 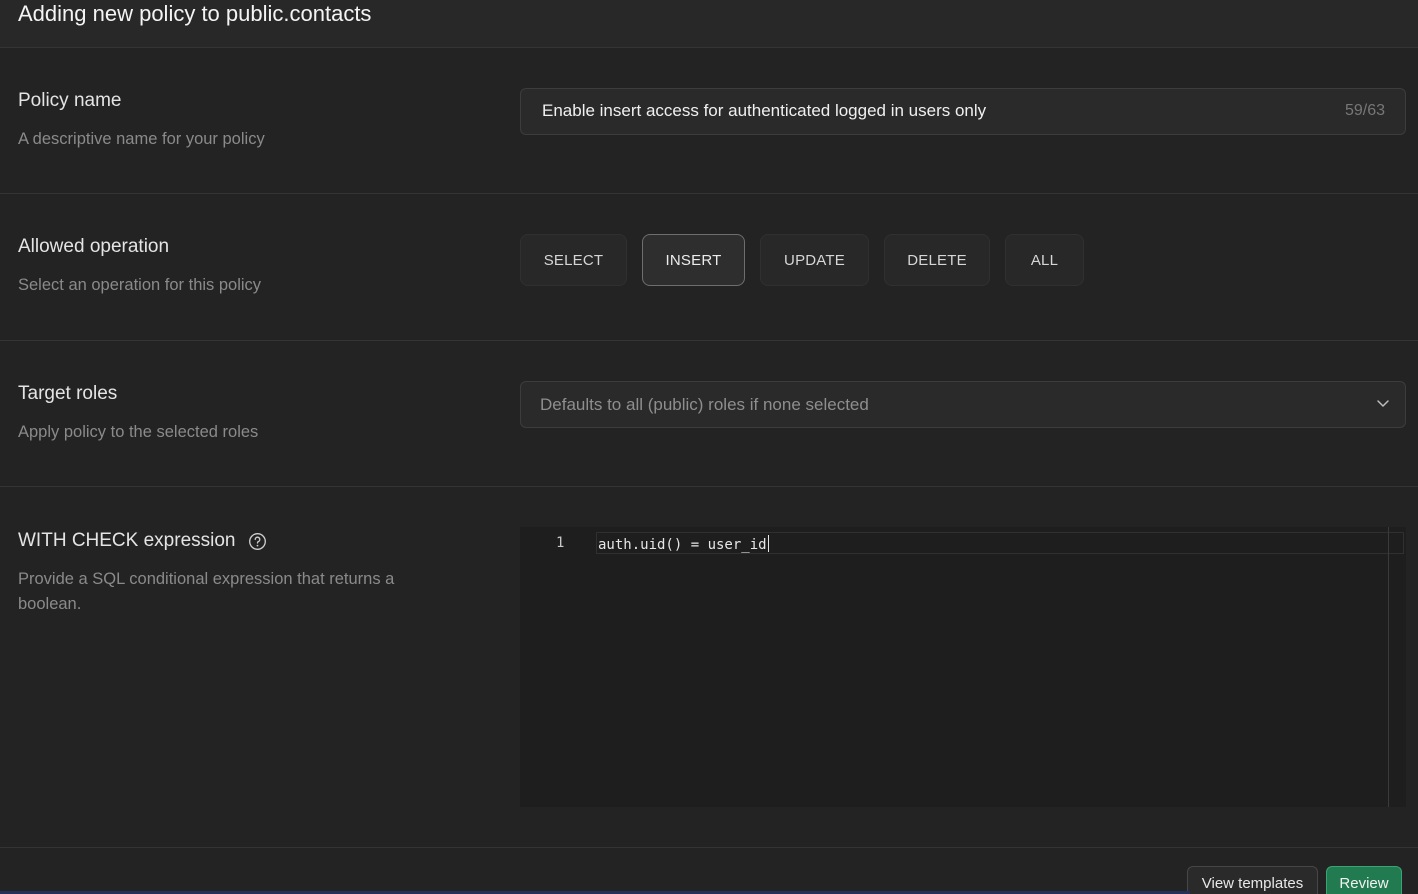 I want to click on allowed-operation-description: Select an operation for this policy, so click(x=140, y=285).